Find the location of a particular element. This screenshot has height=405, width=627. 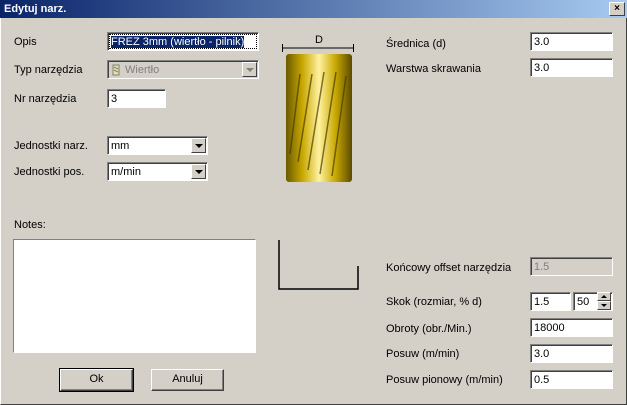

jedn-narz-select: mm is located at coordinates (157, 145).